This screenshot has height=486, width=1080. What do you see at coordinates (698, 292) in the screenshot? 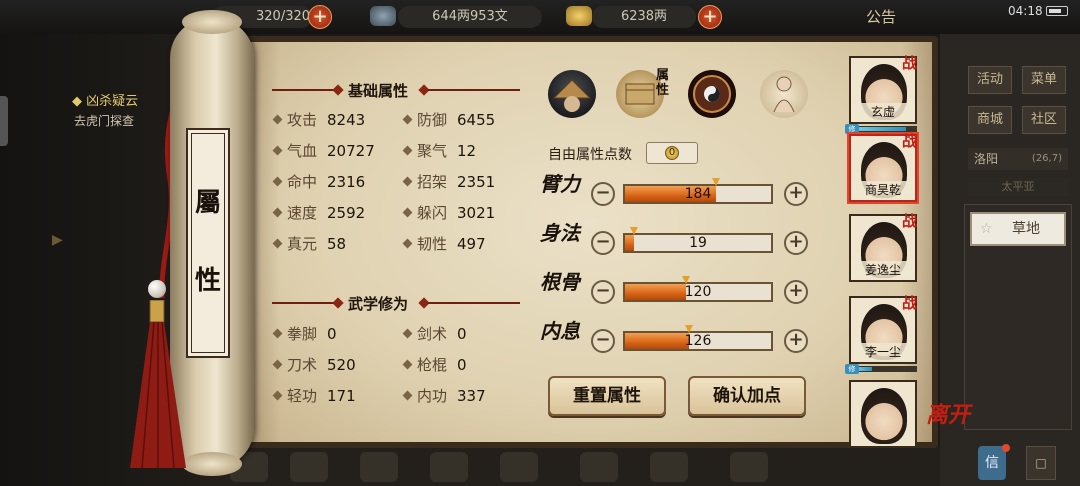
I see `attribute-value: 120` at bounding box center [698, 292].